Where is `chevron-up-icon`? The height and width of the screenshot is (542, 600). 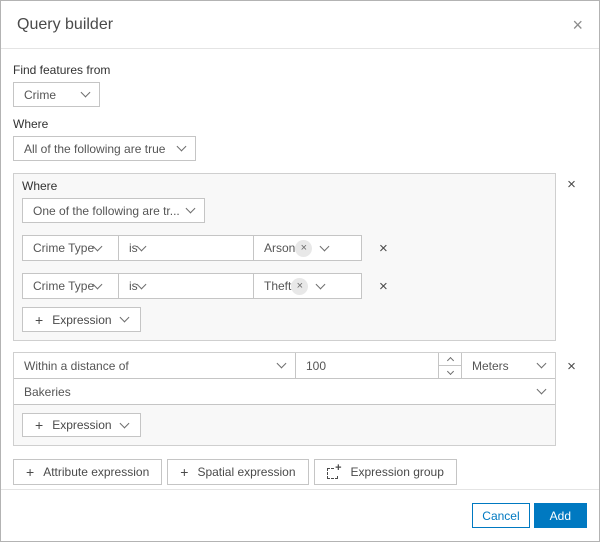
chevron-up-icon is located at coordinates (450, 360).